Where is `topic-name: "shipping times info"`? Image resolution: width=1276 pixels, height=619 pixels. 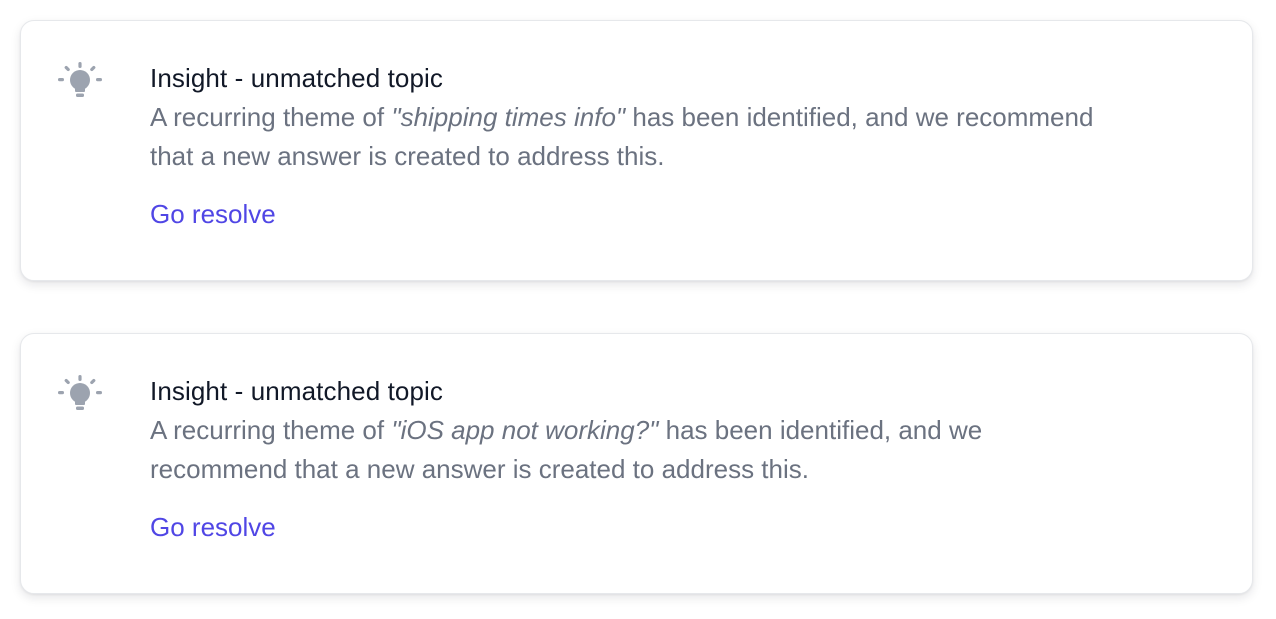 topic-name: "shipping times info" is located at coordinates (508, 117).